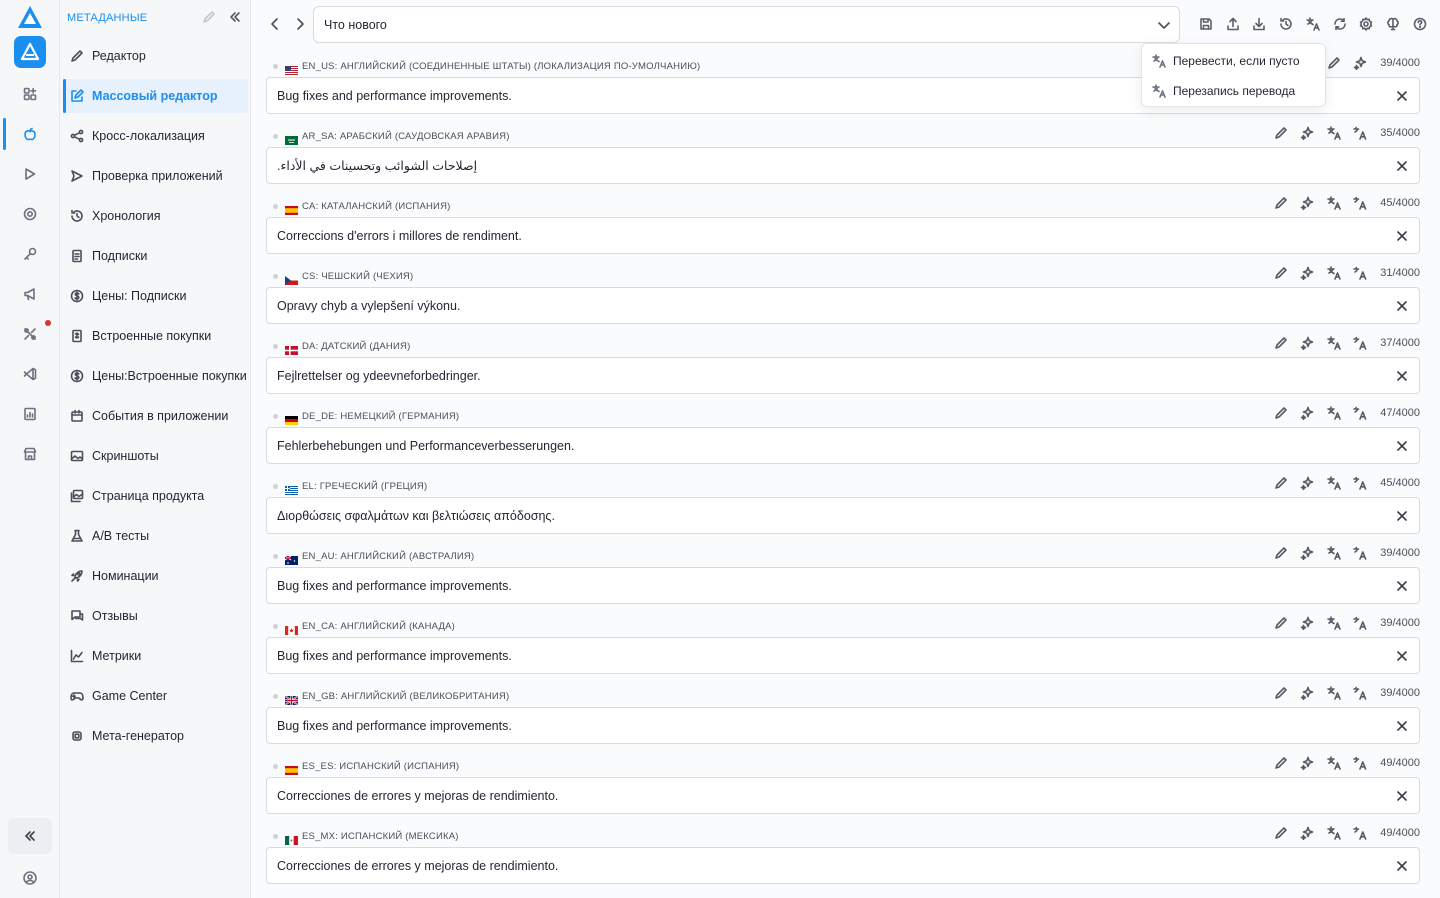 The image size is (1440, 898). I want to click on collapse-nav-icon, so click(235, 17).